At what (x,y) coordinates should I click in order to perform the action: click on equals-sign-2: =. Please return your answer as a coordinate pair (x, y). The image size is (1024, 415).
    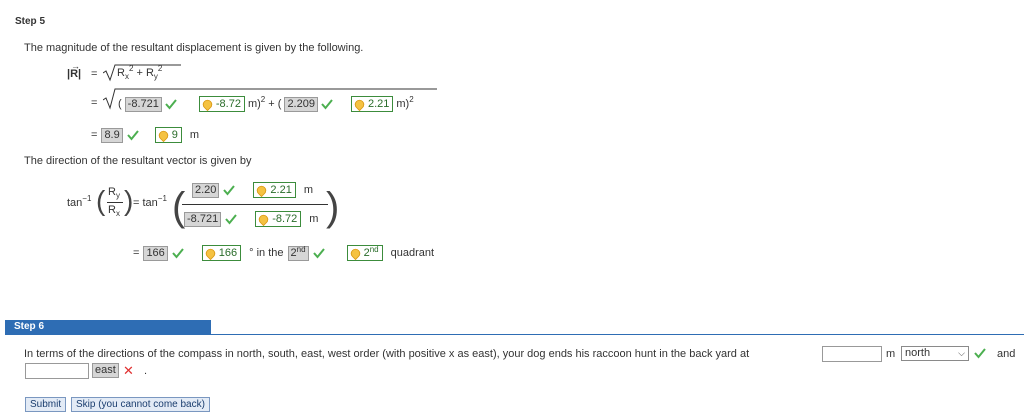
    Looking at the image, I should click on (94, 103).